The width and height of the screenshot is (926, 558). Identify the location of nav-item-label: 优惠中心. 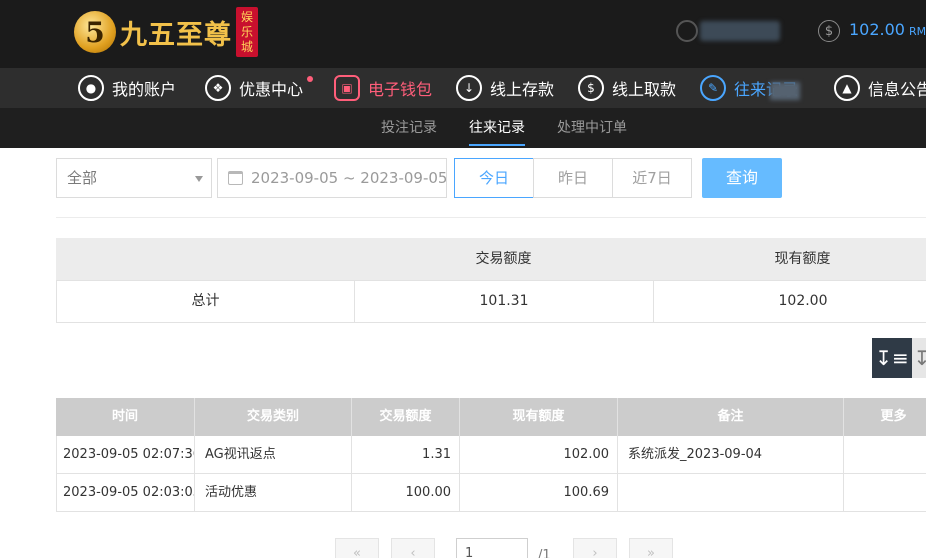
(271, 89).